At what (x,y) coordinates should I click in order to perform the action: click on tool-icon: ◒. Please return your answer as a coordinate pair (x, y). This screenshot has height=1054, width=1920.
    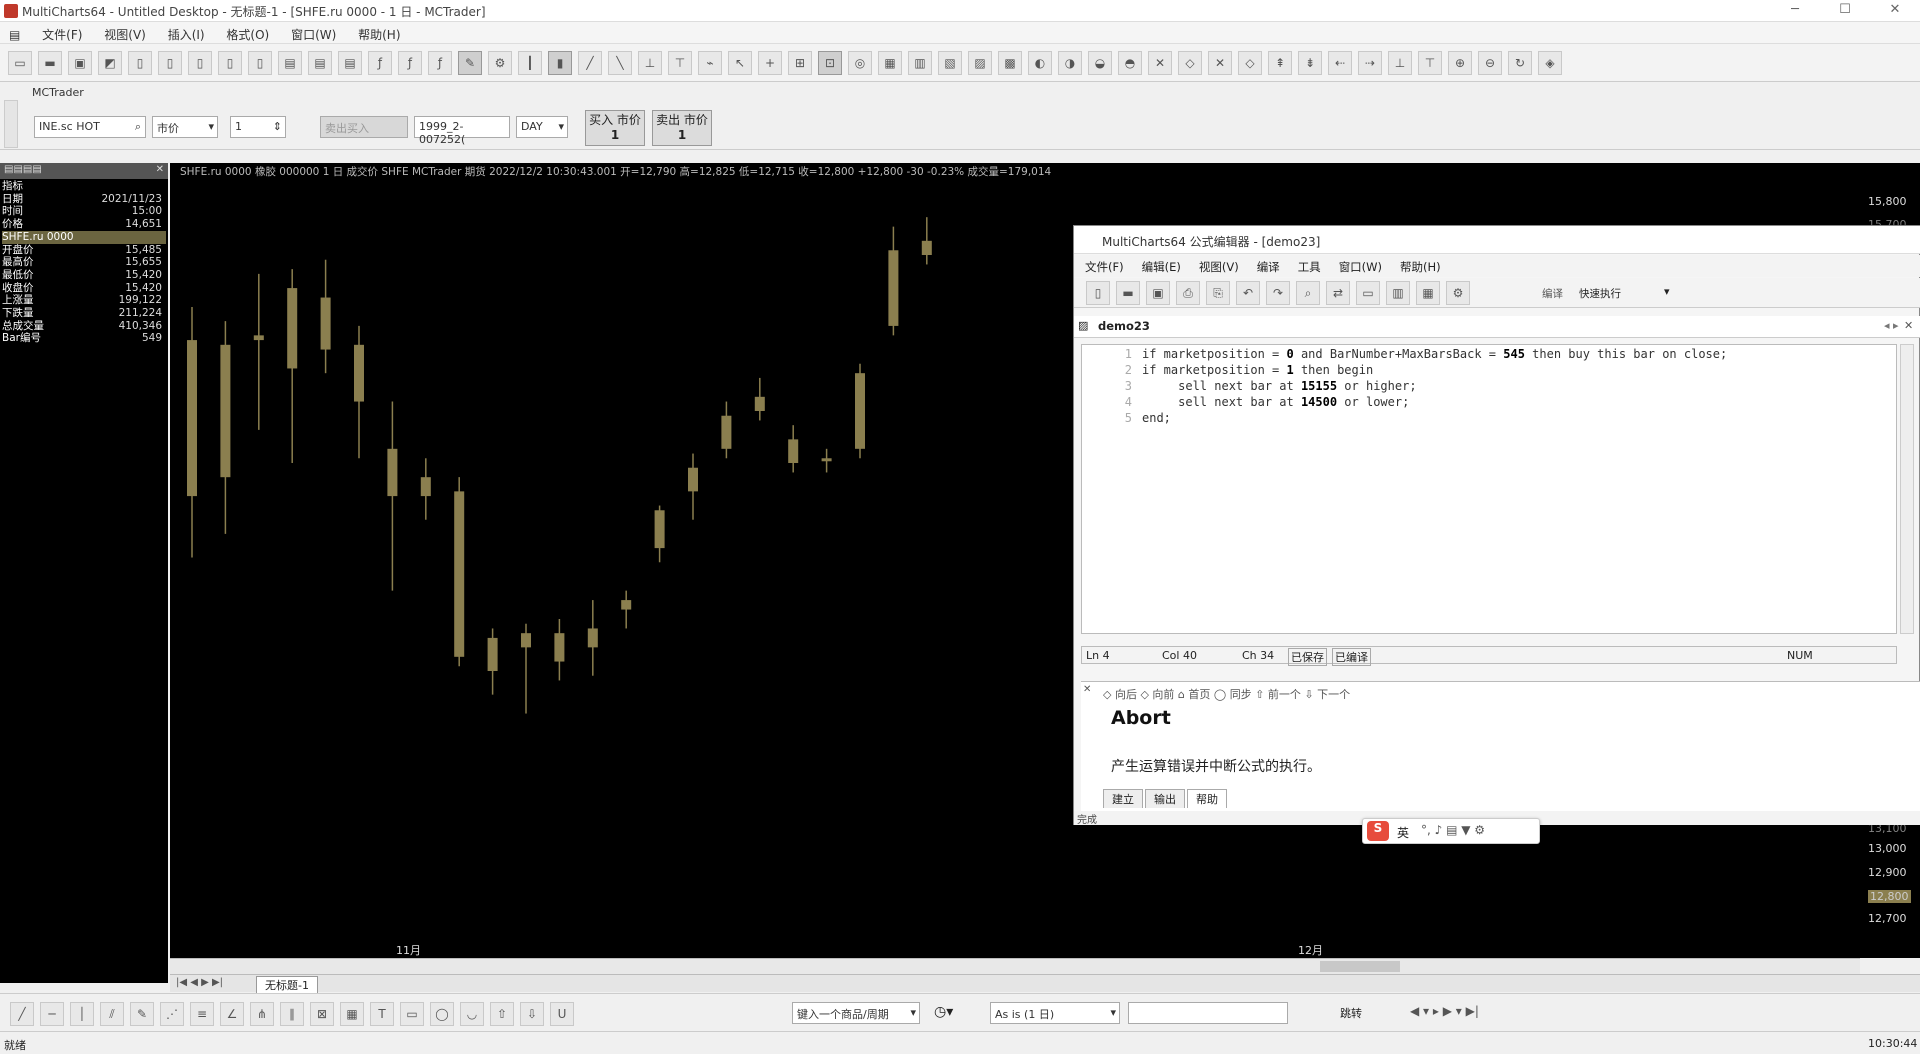
    Looking at the image, I should click on (1100, 62).